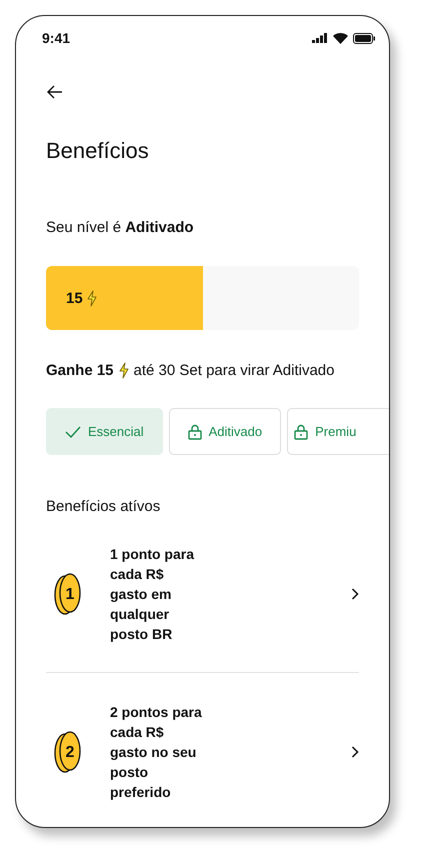 This screenshot has height=858, width=421. What do you see at coordinates (55, 92) in the screenshot?
I see `back-icon` at bounding box center [55, 92].